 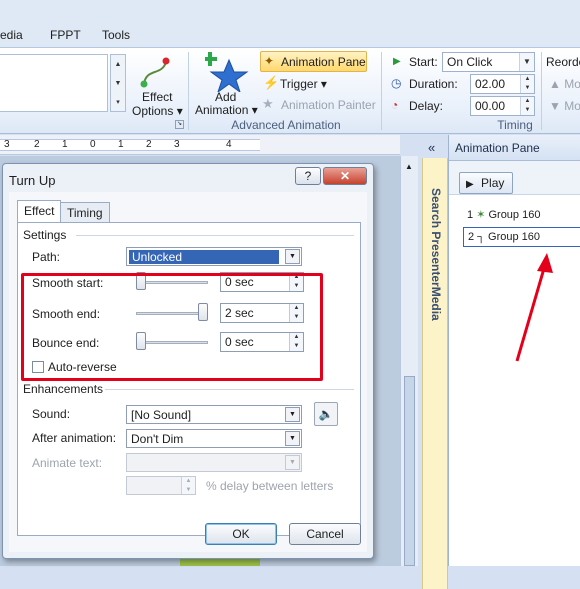 What do you see at coordinates (227, 72) in the screenshot?
I see `star-add-icon` at bounding box center [227, 72].